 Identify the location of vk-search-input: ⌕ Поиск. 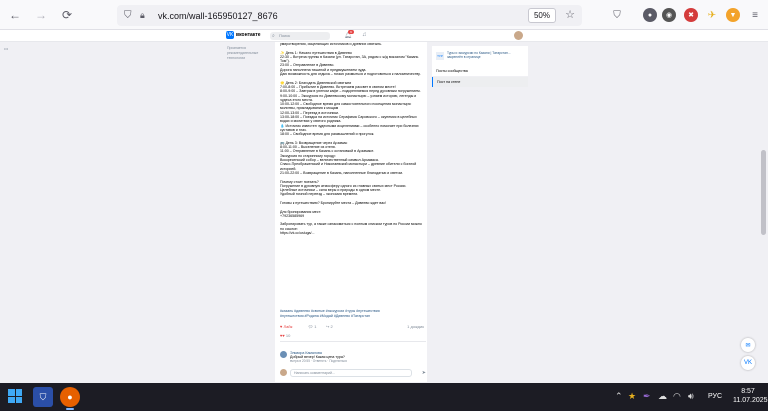
(300, 36).